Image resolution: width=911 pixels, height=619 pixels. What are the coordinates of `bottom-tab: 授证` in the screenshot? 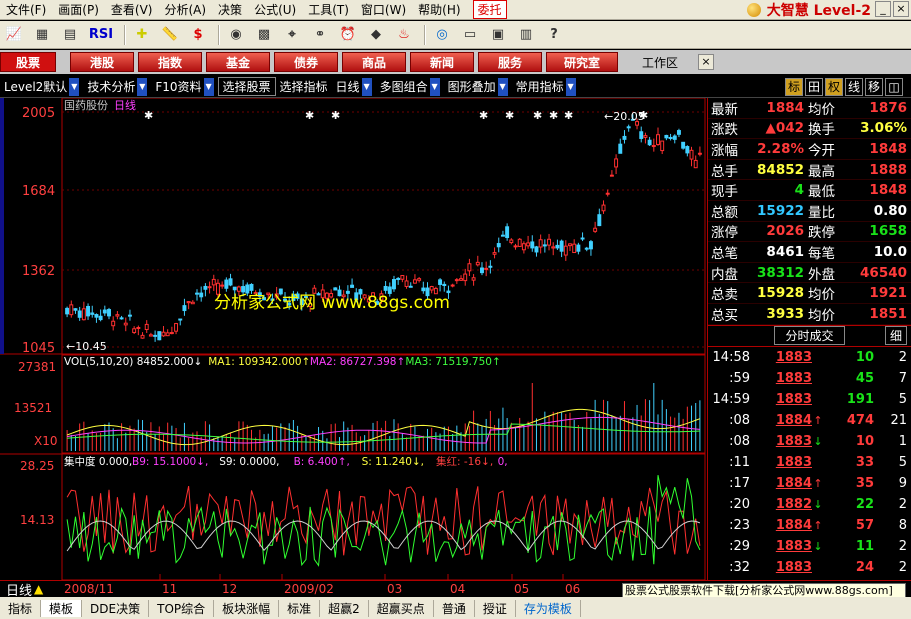 It's located at (495, 608).